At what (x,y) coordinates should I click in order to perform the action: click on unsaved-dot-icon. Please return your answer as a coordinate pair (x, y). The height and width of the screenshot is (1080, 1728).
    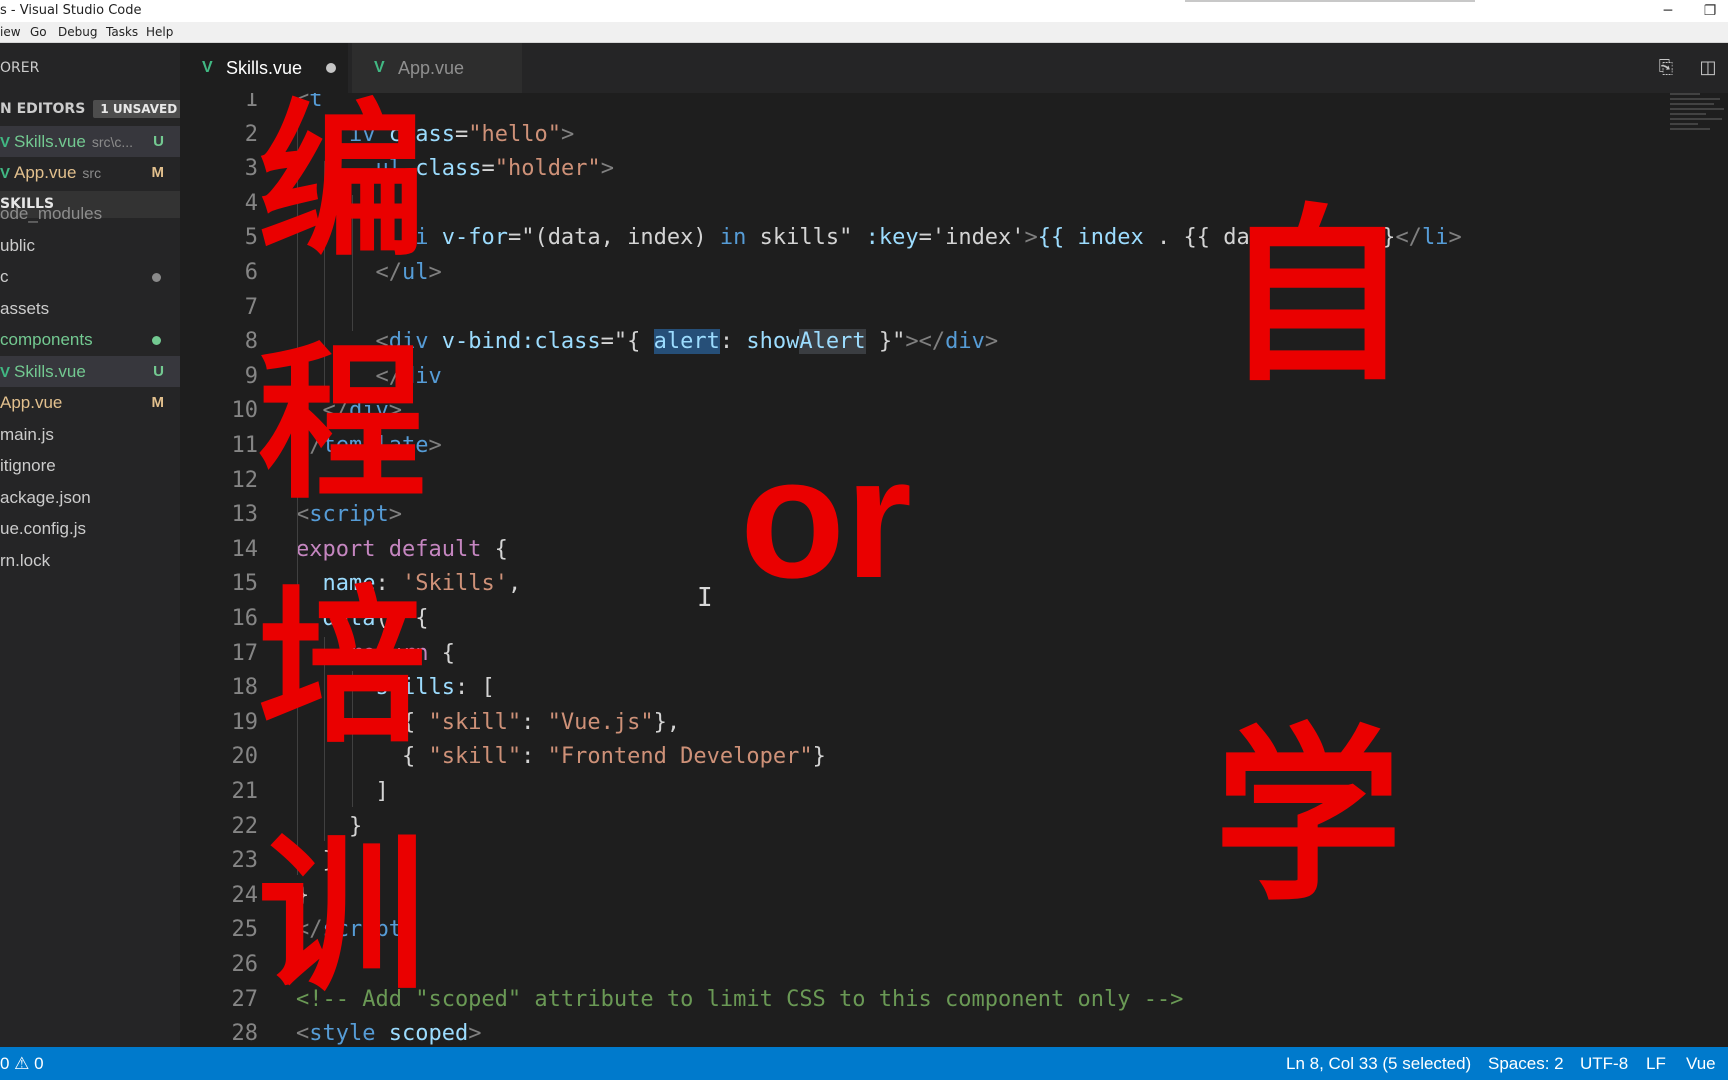
    Looking at the image, I should click on (331, 68).